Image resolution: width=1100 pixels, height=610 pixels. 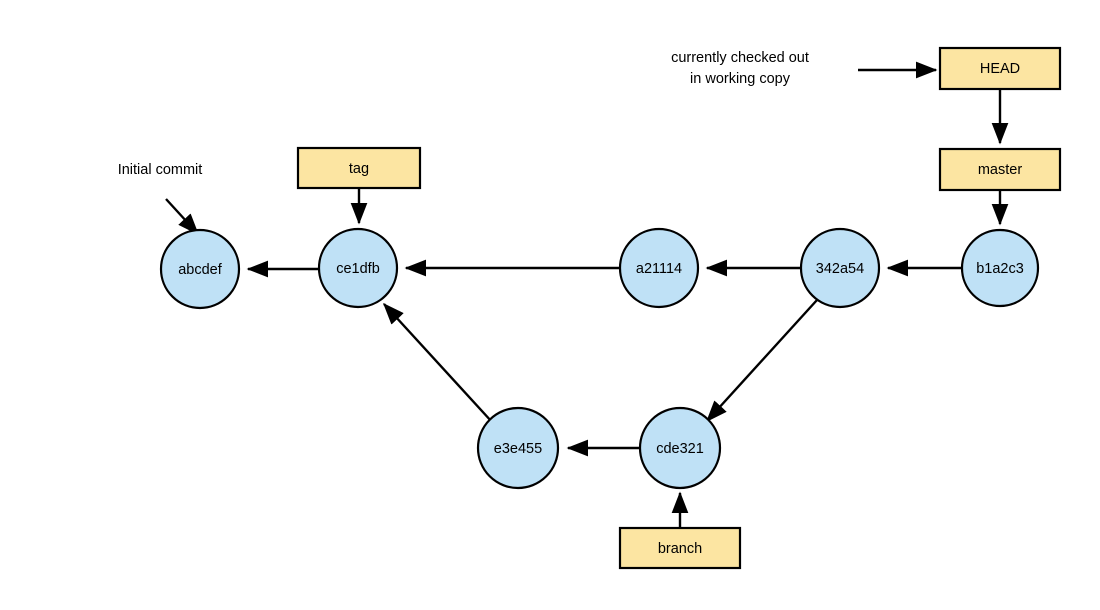 I want to click on ref-label-branch: branch, so click(x=680, y=549).